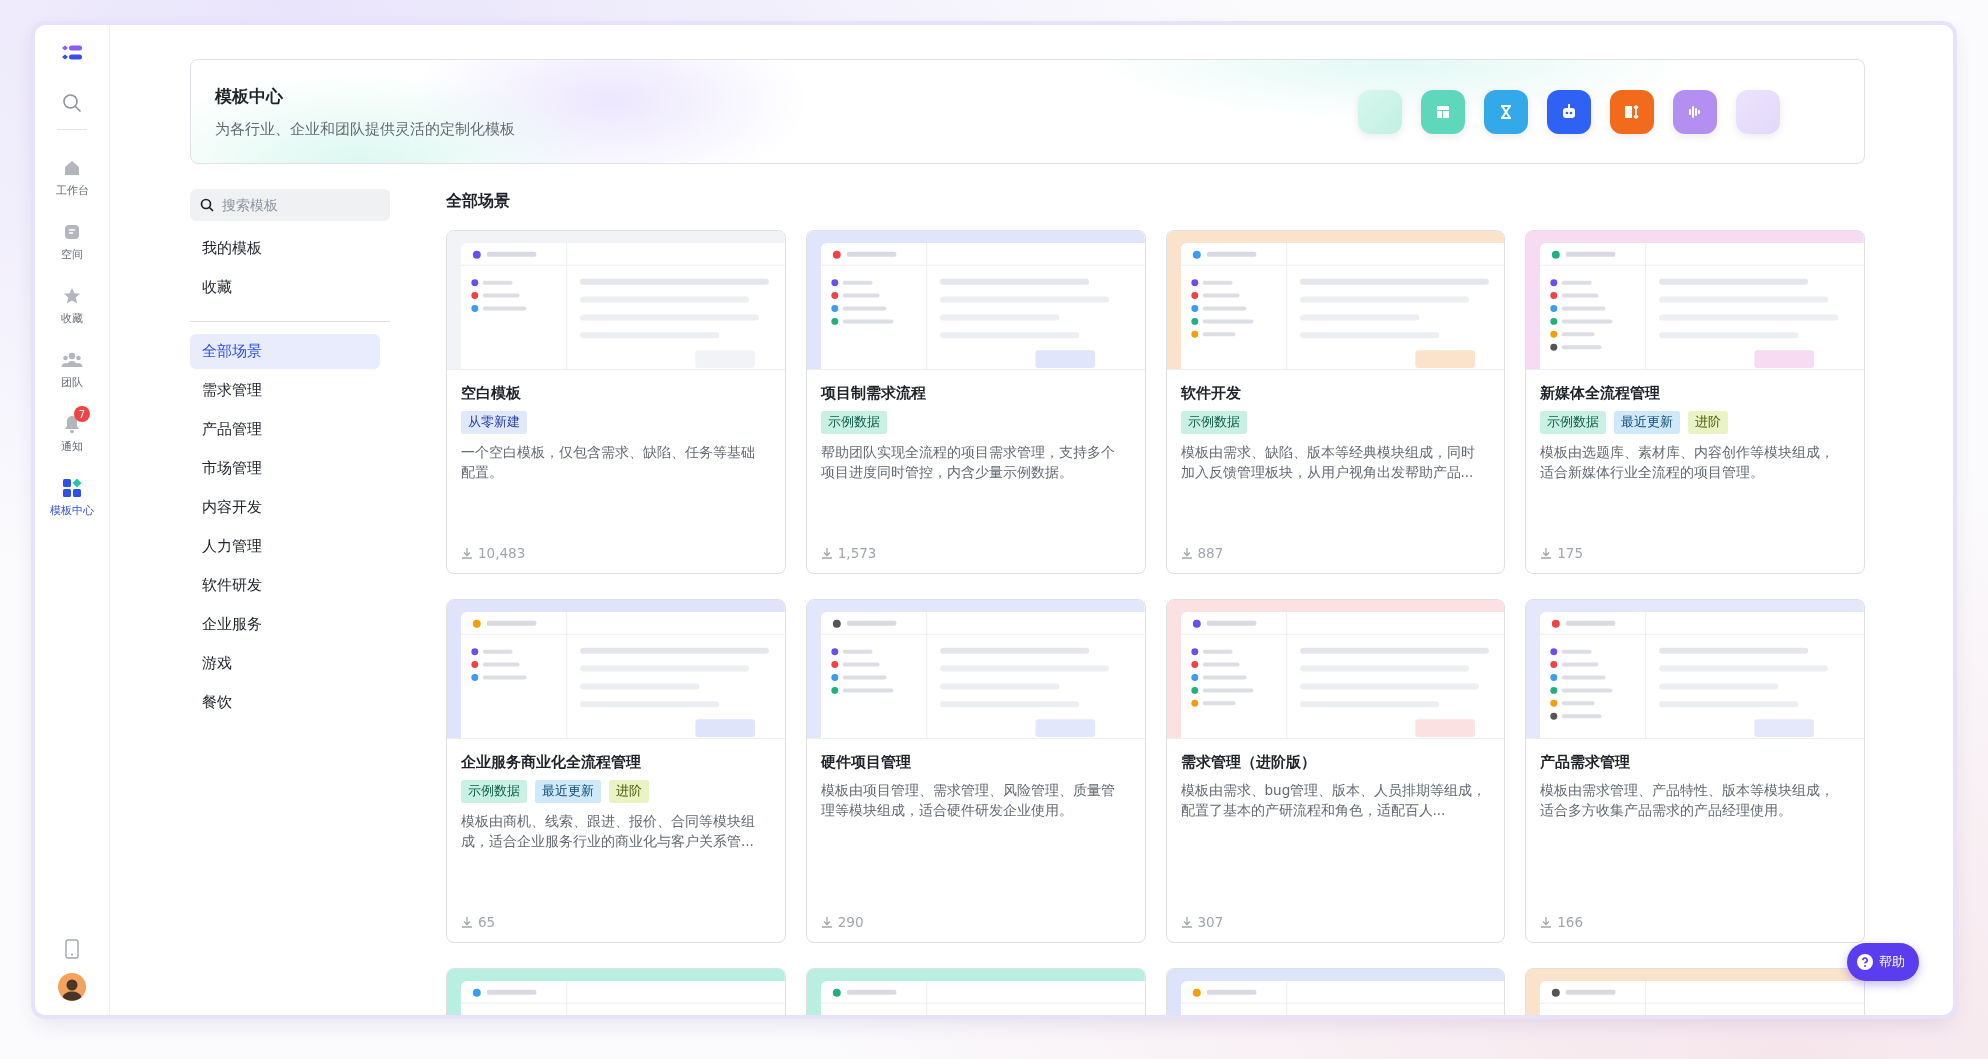 The height and width of the screenshot is (1059, 1988). I want to click on star-icon, so click(72, 296).